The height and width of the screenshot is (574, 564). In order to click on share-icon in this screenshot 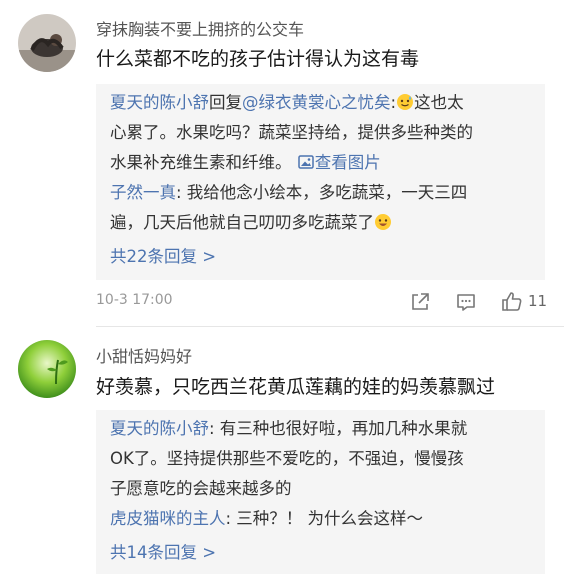, I will do `click(420, 302)`.